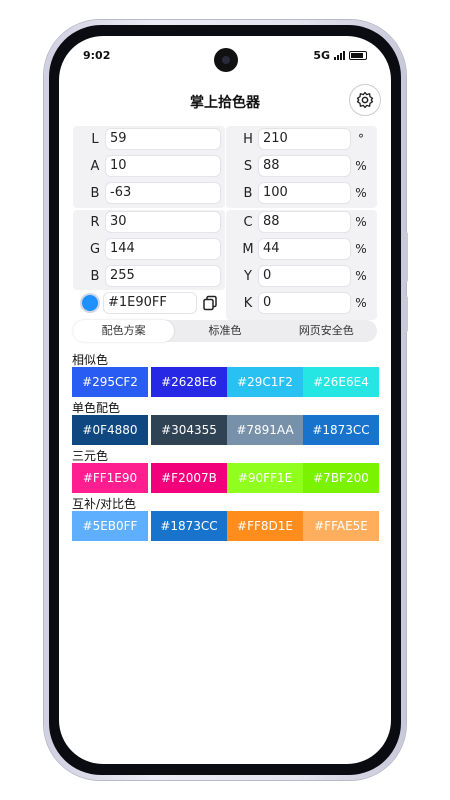 The width and height of the screenshot is (450, 800). I want to click on hsb-s-input: 88, so click(304, 166).